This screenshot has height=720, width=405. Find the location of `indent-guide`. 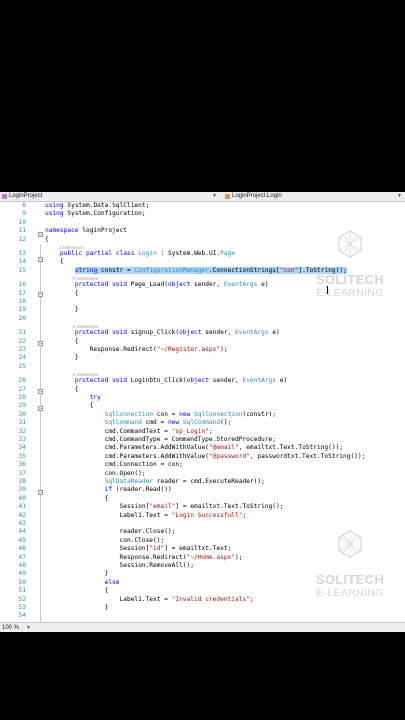

indent-guide is located at coordinates (40, 434).